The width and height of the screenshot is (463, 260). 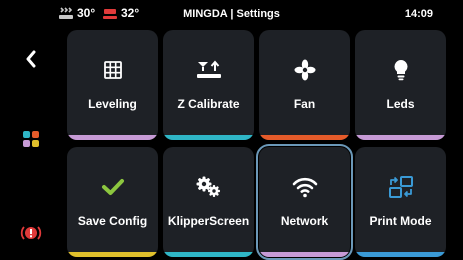 What do you see at coordinates (304, 85) in the screenshot?
I see `menu-tile-fan: Fan` at bounding box center [304, 85].